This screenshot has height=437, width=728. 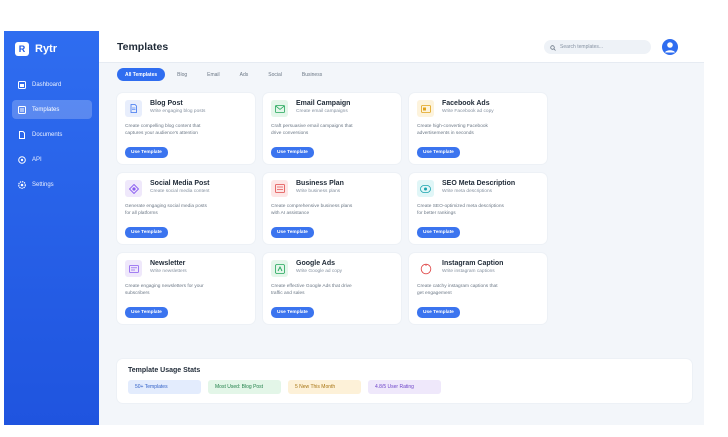 I want to click on card-subtitle: Create email campaigns, so click(x=322, y=111).